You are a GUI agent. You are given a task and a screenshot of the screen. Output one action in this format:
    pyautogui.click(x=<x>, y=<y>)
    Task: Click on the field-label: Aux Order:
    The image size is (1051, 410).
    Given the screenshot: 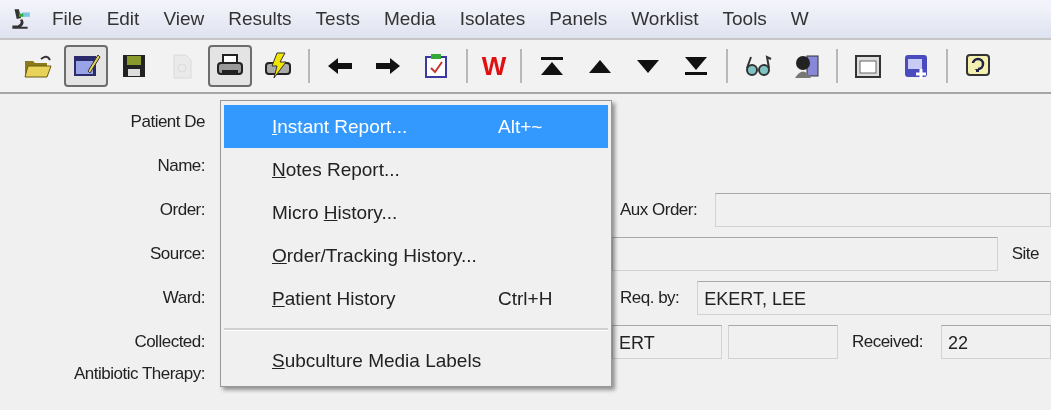 What is the action you would take?
    pyautogui.click(x=659, y=210)
    